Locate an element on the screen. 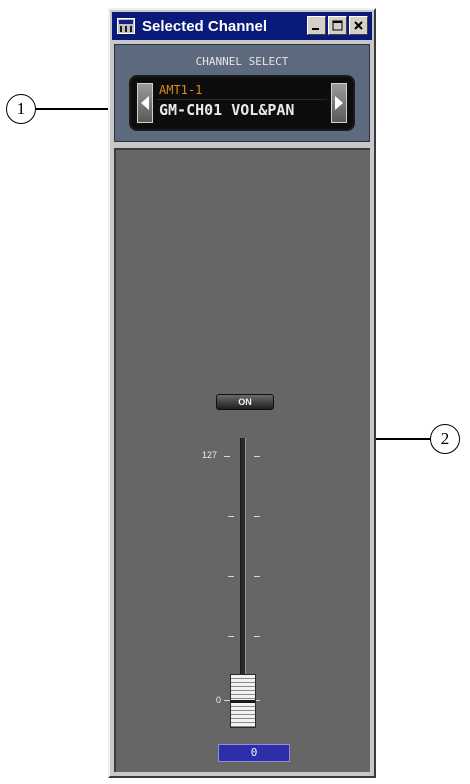 Image resolution: width=470 pixels, height=784 pixels. close-icon is located at coordinates (358, 25).